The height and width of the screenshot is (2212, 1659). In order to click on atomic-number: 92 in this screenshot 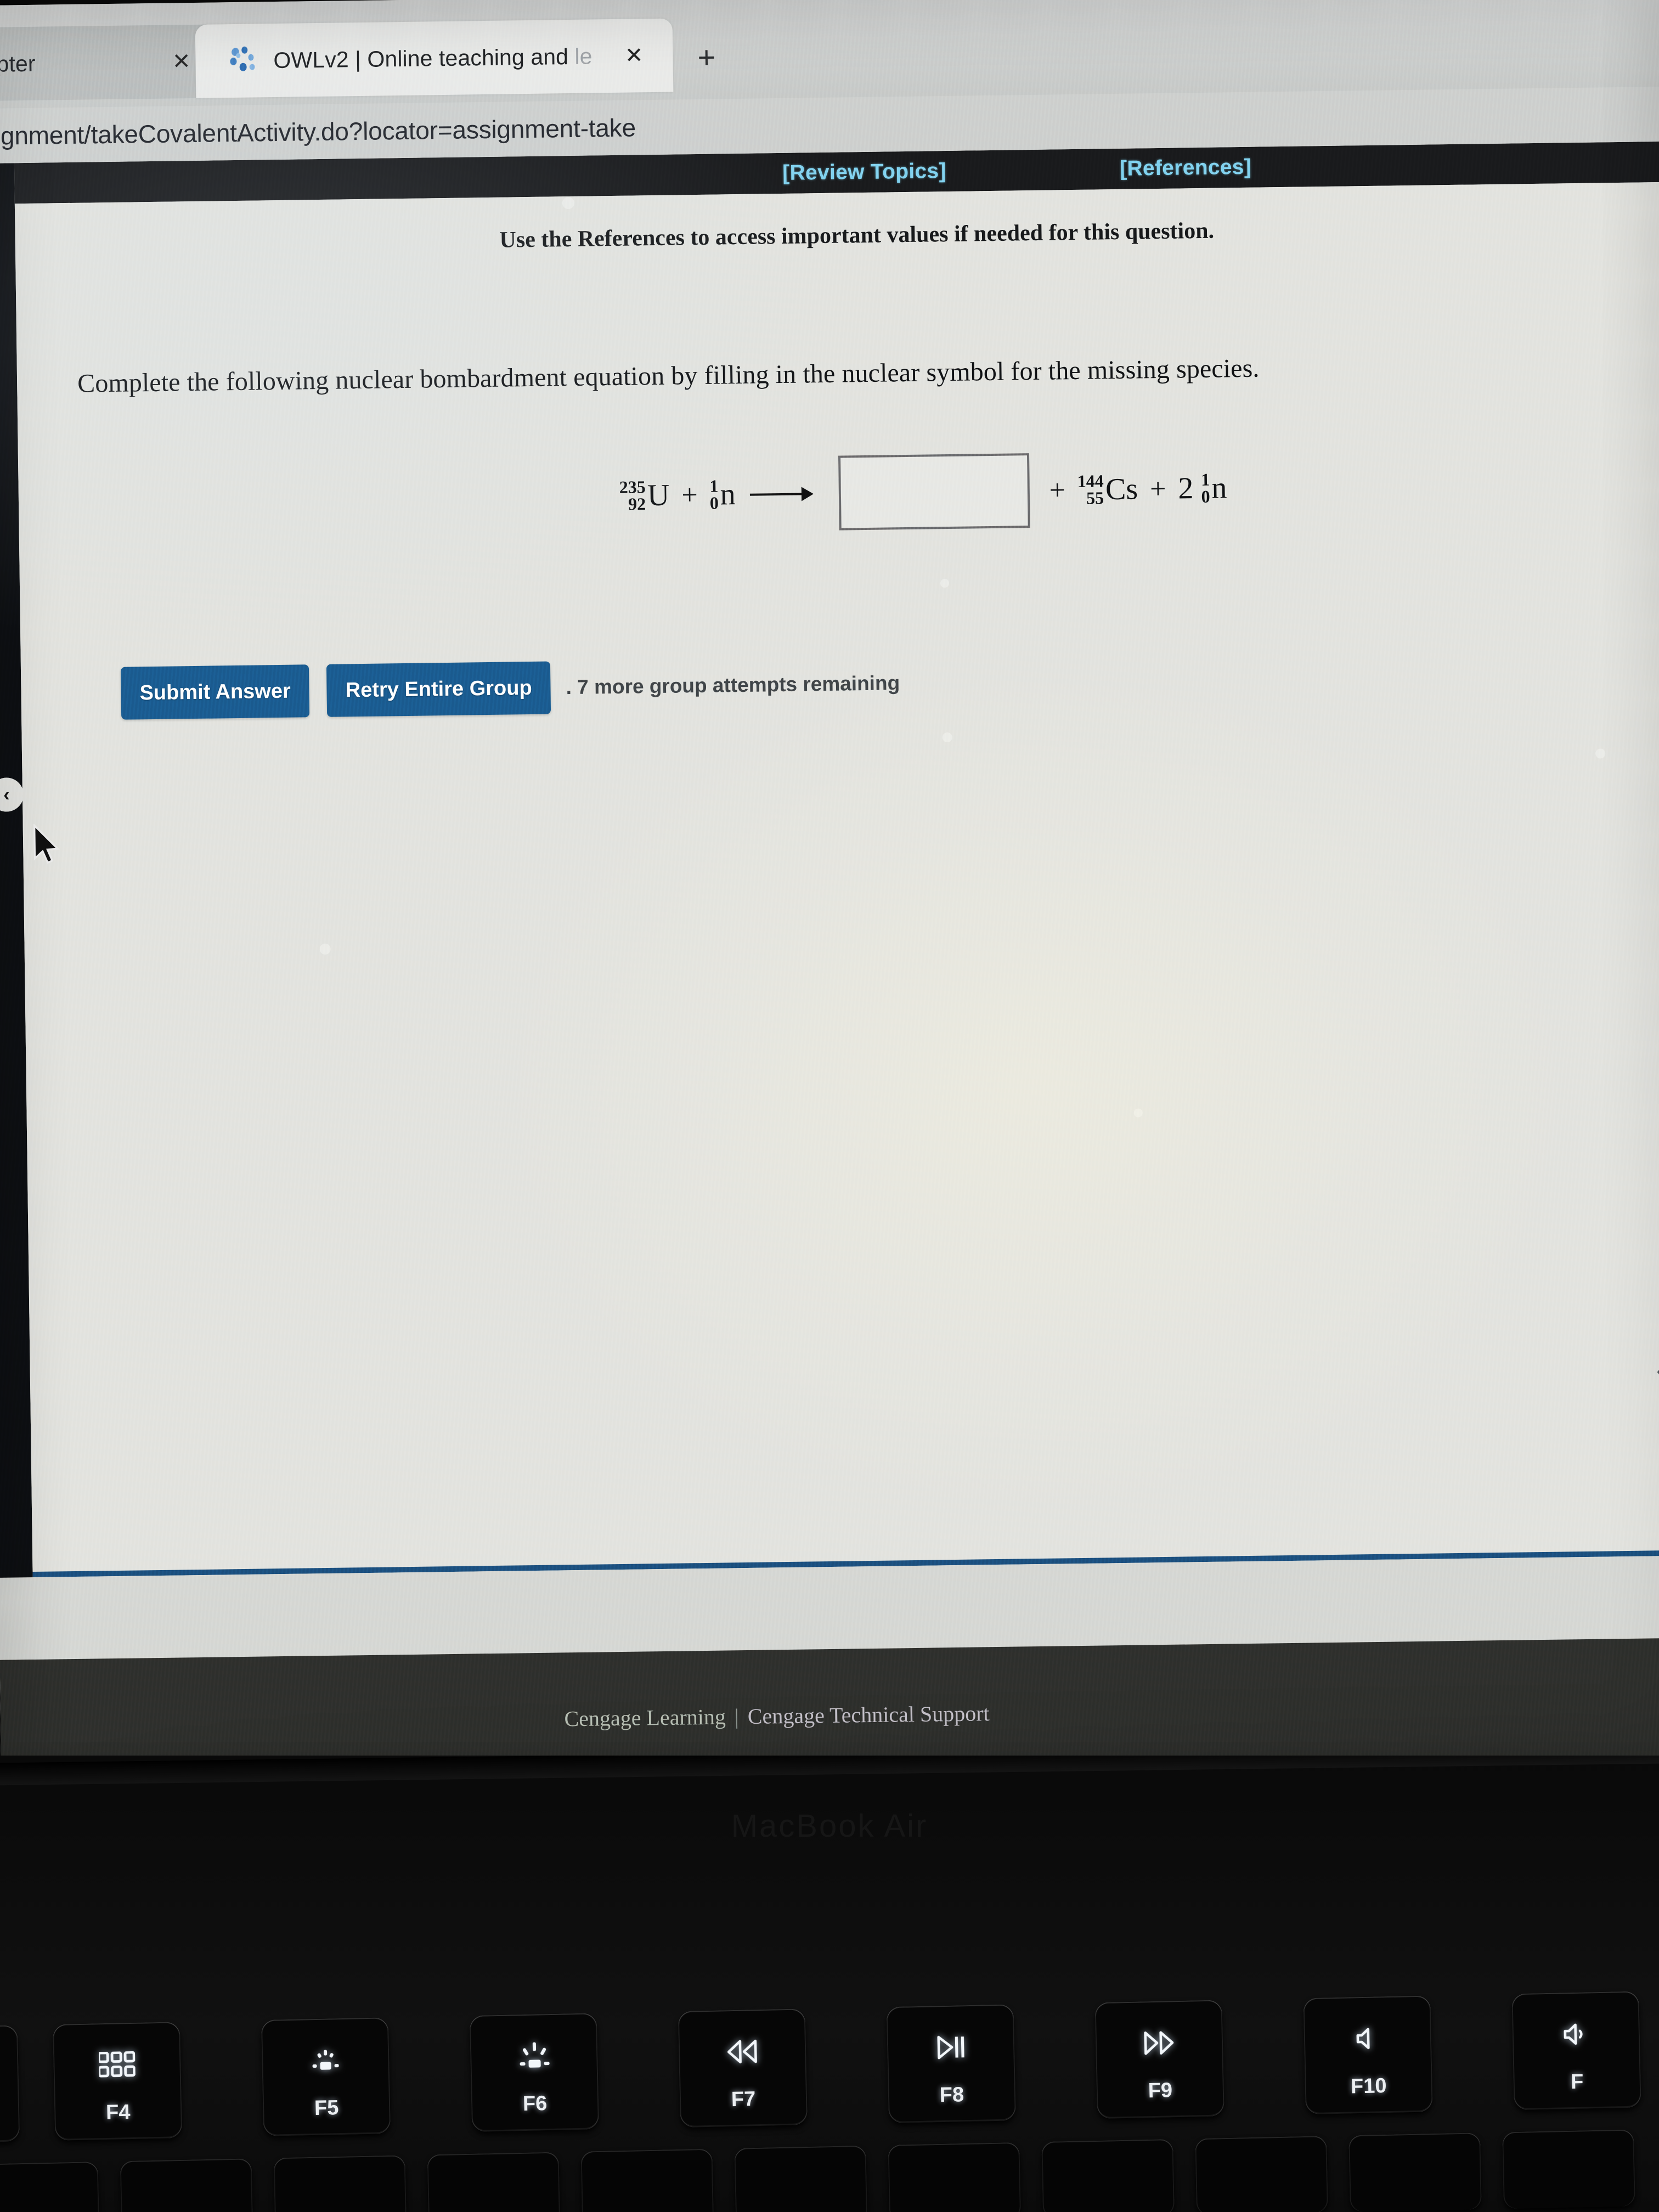, I will do `click(637, 504)`.